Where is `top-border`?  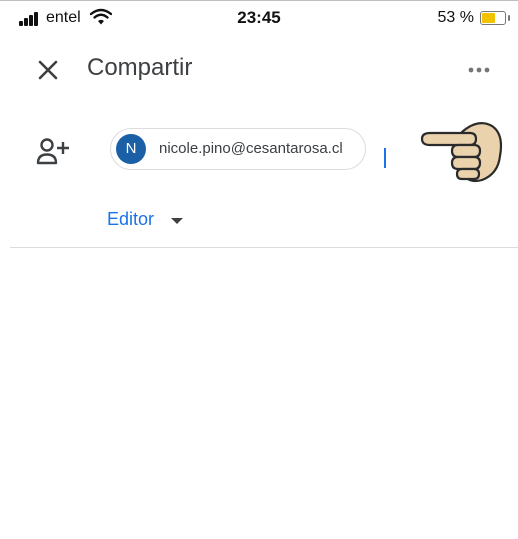 top-border is located at coordinates (259, 0).